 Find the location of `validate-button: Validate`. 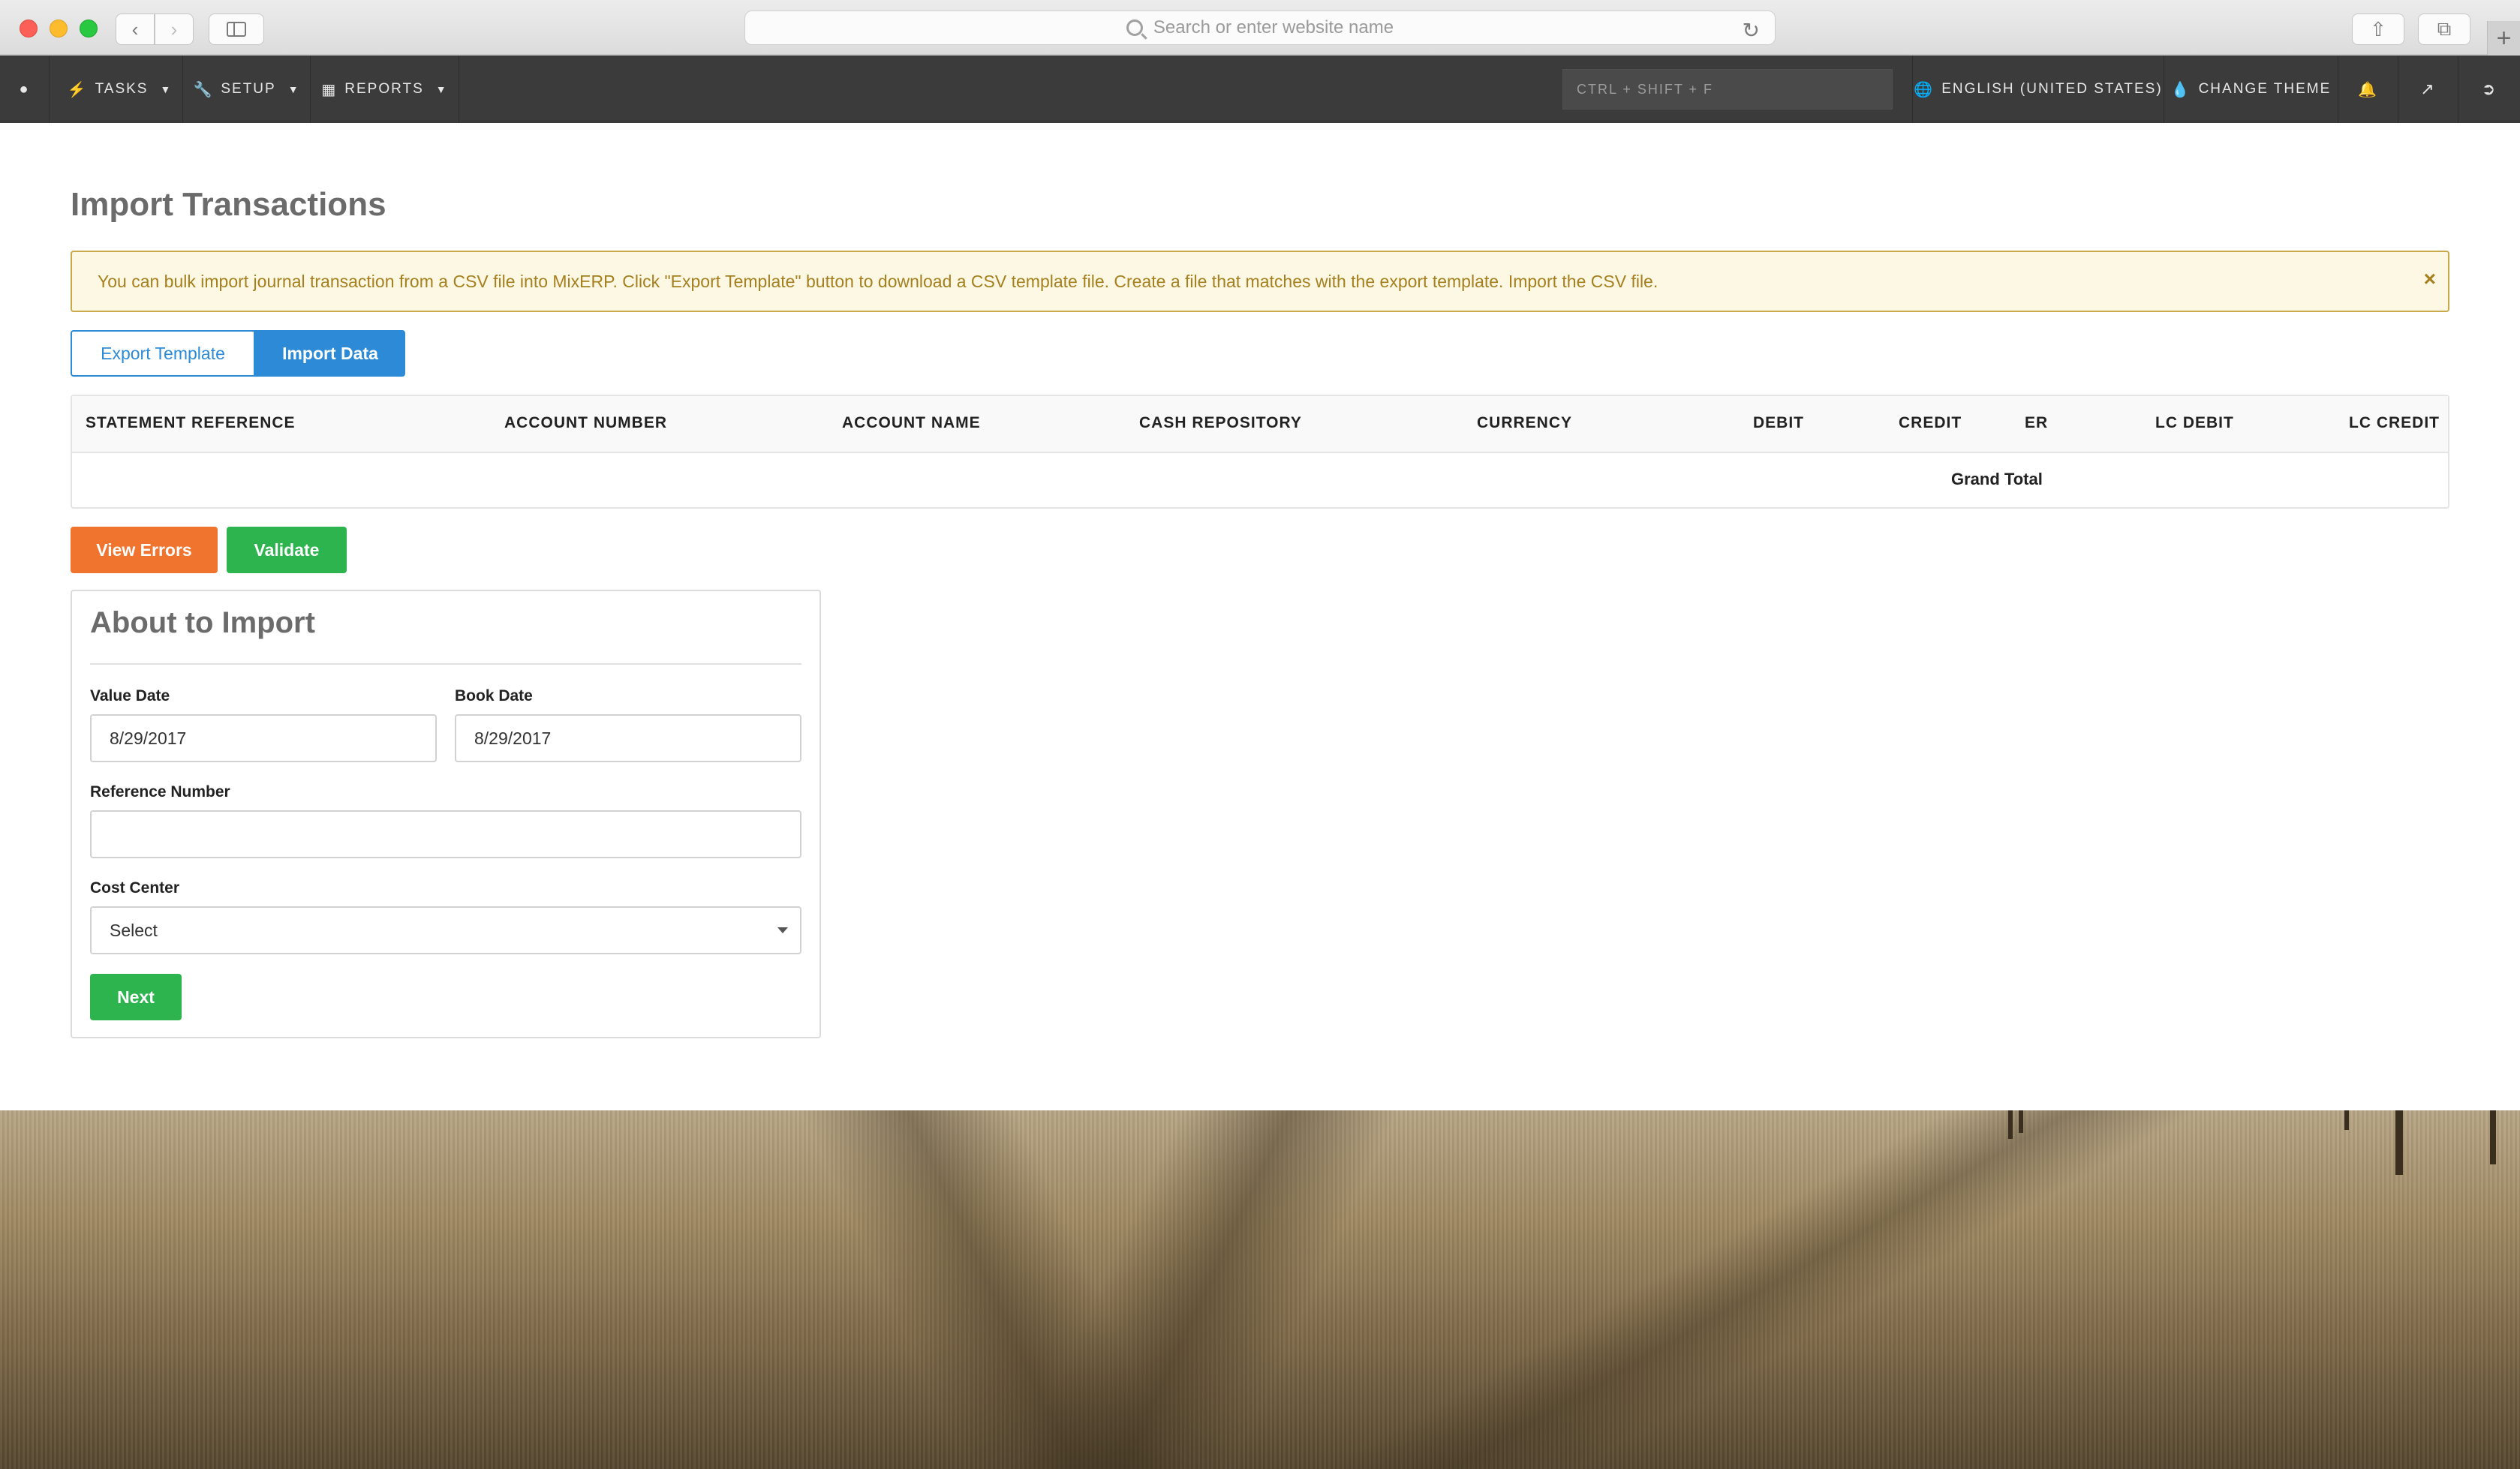

validate-button: Validate is located at coordinates (287, 550).